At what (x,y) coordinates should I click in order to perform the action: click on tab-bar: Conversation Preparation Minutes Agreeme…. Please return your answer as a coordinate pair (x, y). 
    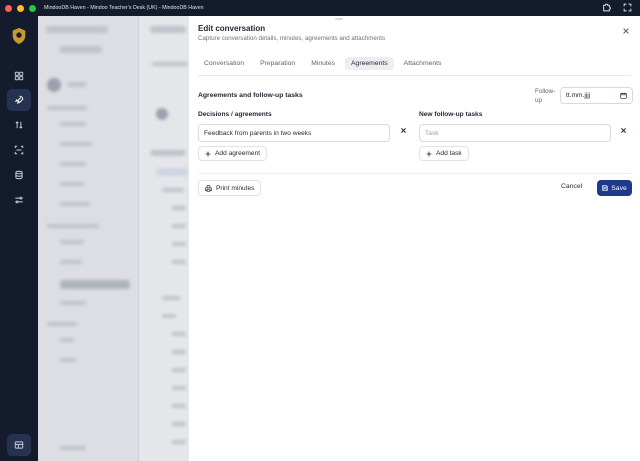
    Looking at the image, I should click on (322, 63).